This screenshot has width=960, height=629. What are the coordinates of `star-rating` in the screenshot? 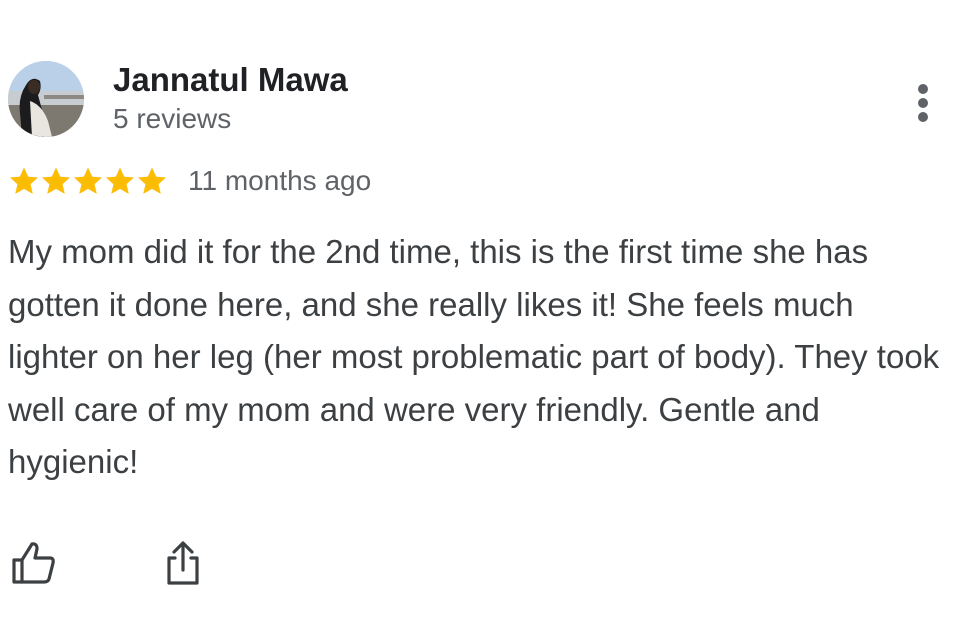 It's located at (88, 181).